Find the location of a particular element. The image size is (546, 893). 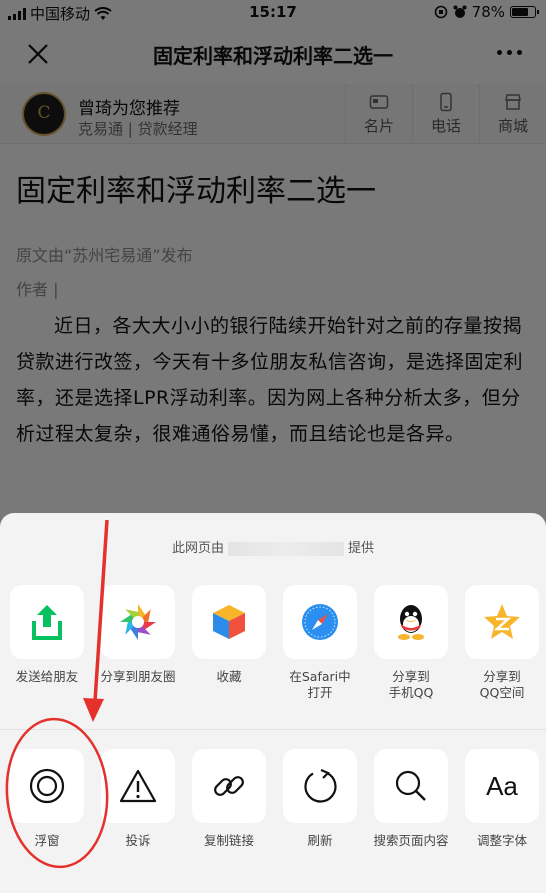

blurred-provider is located at coordinates (286, 548).